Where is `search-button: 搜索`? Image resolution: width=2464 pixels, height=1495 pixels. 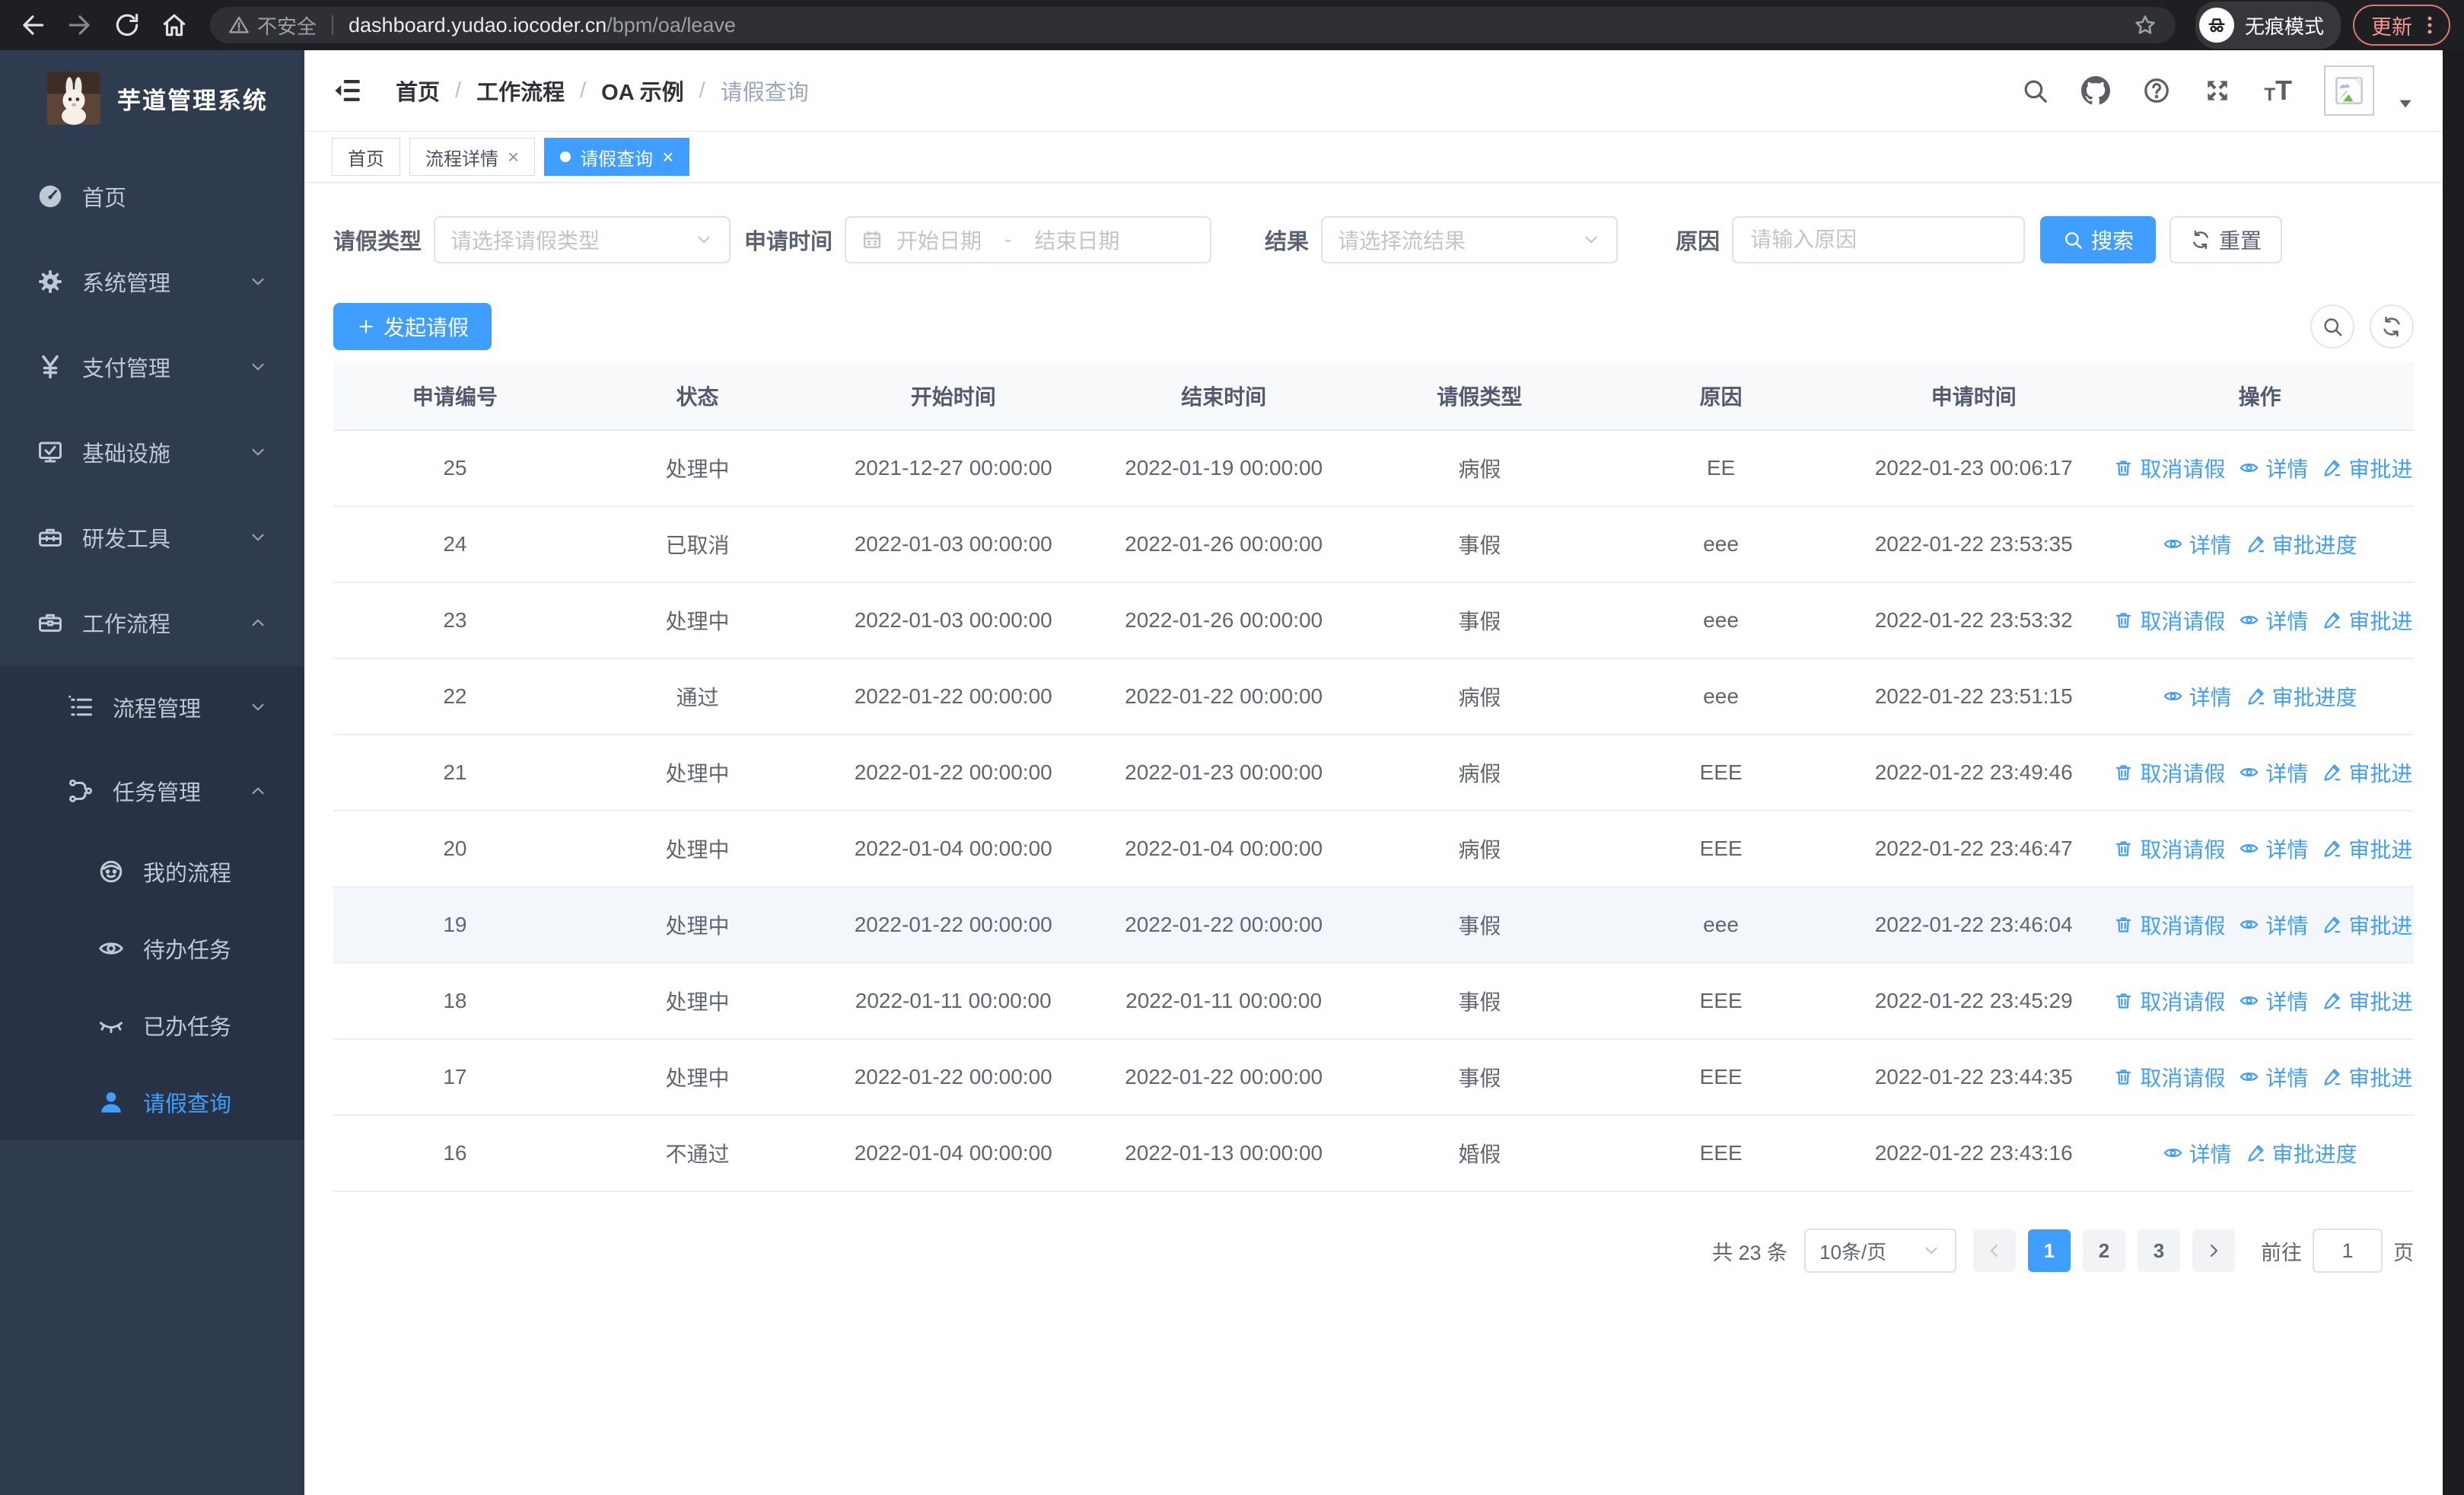
search-button: 搜索 is located at coordinates (2098, 239).